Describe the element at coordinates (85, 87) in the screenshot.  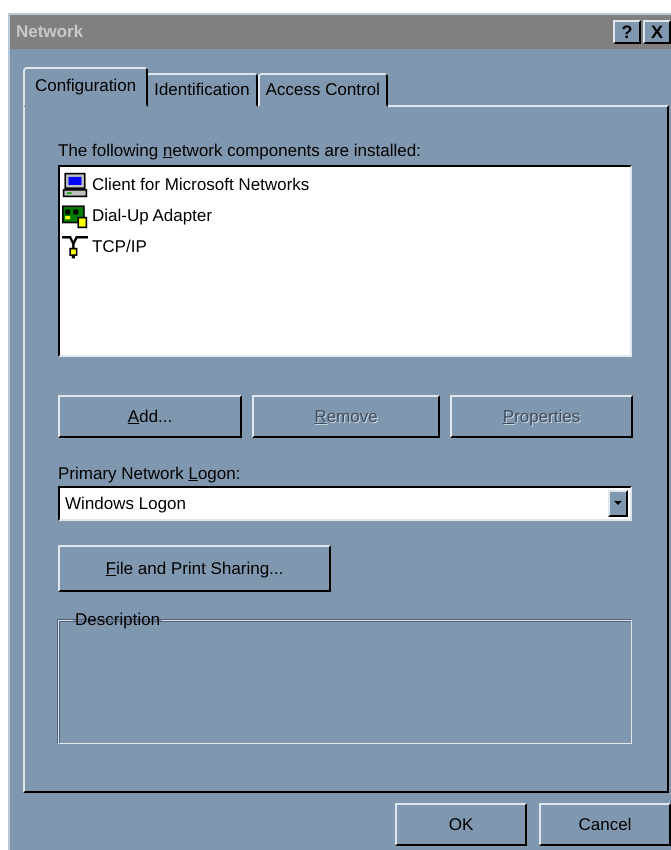
I see `tab: Configuration` at that location.